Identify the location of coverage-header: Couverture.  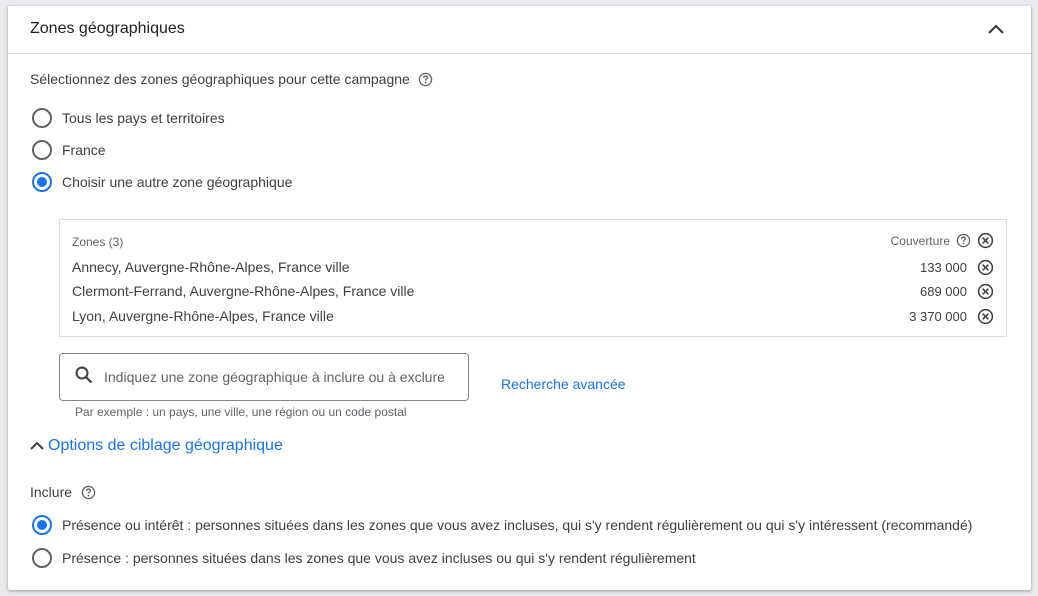
(942, 240).